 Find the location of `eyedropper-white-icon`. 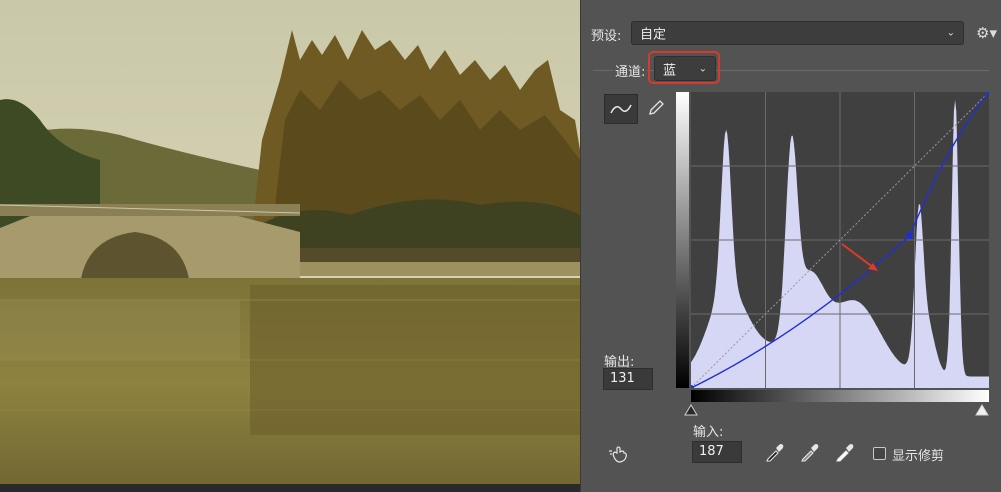

eyedropper-white-icon is located at coordinates (845, 452).